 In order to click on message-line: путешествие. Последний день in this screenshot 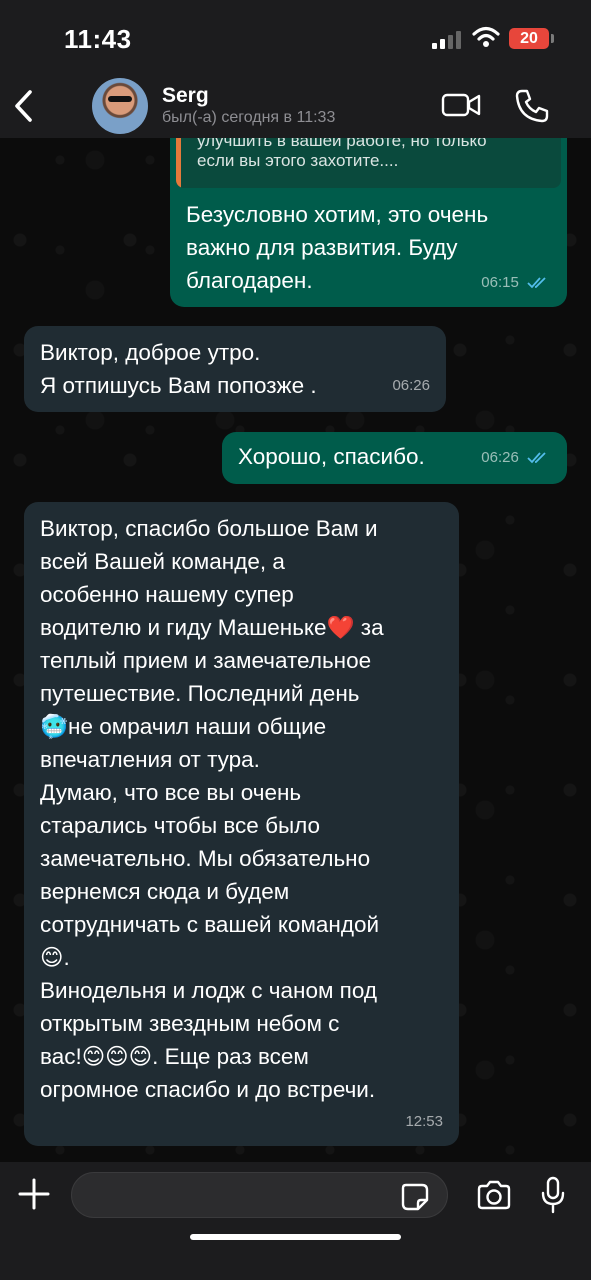, I will do `click(200, 693)`.